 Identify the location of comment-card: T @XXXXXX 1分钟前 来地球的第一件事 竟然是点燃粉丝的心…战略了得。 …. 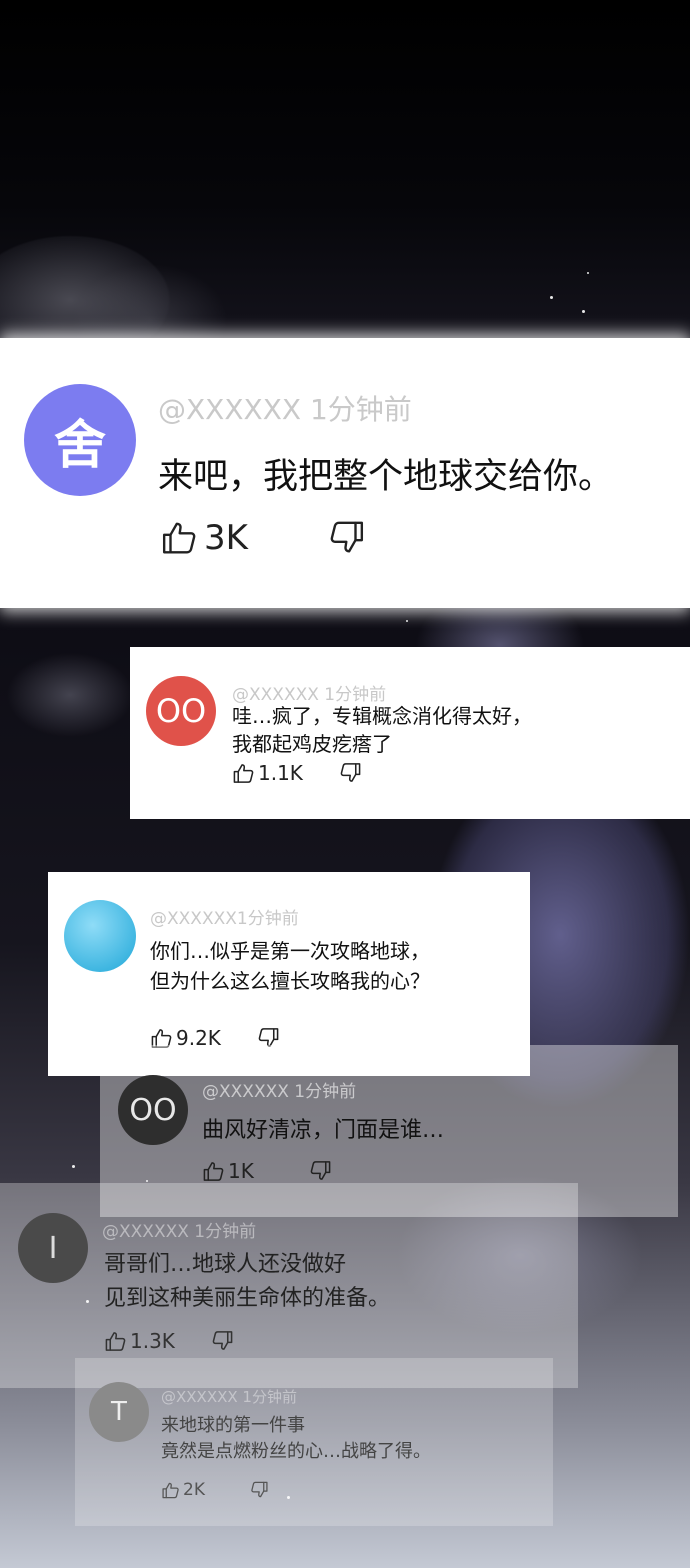
(314, 1442).